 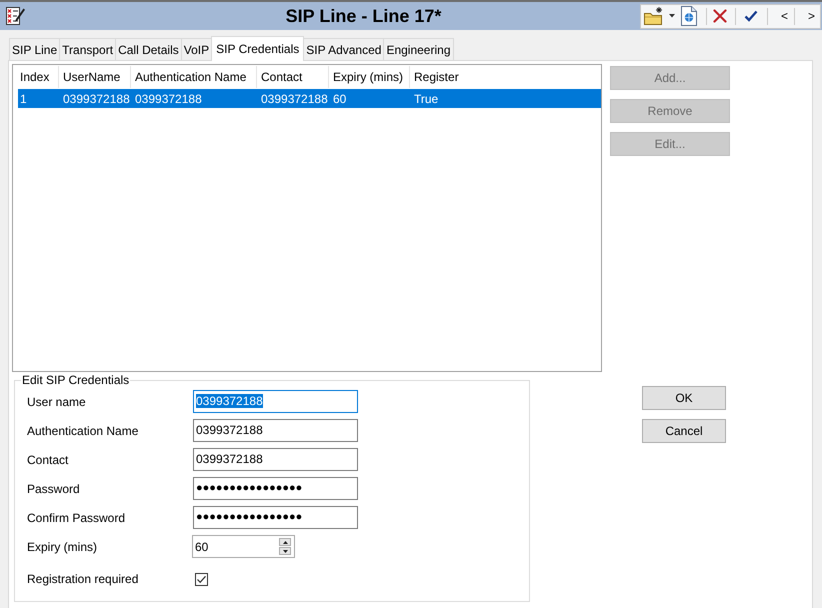 What do you see at coordinates (47, 459) in the screenshot?
I see `field-label: Contact` at bounding box center [47, 459].